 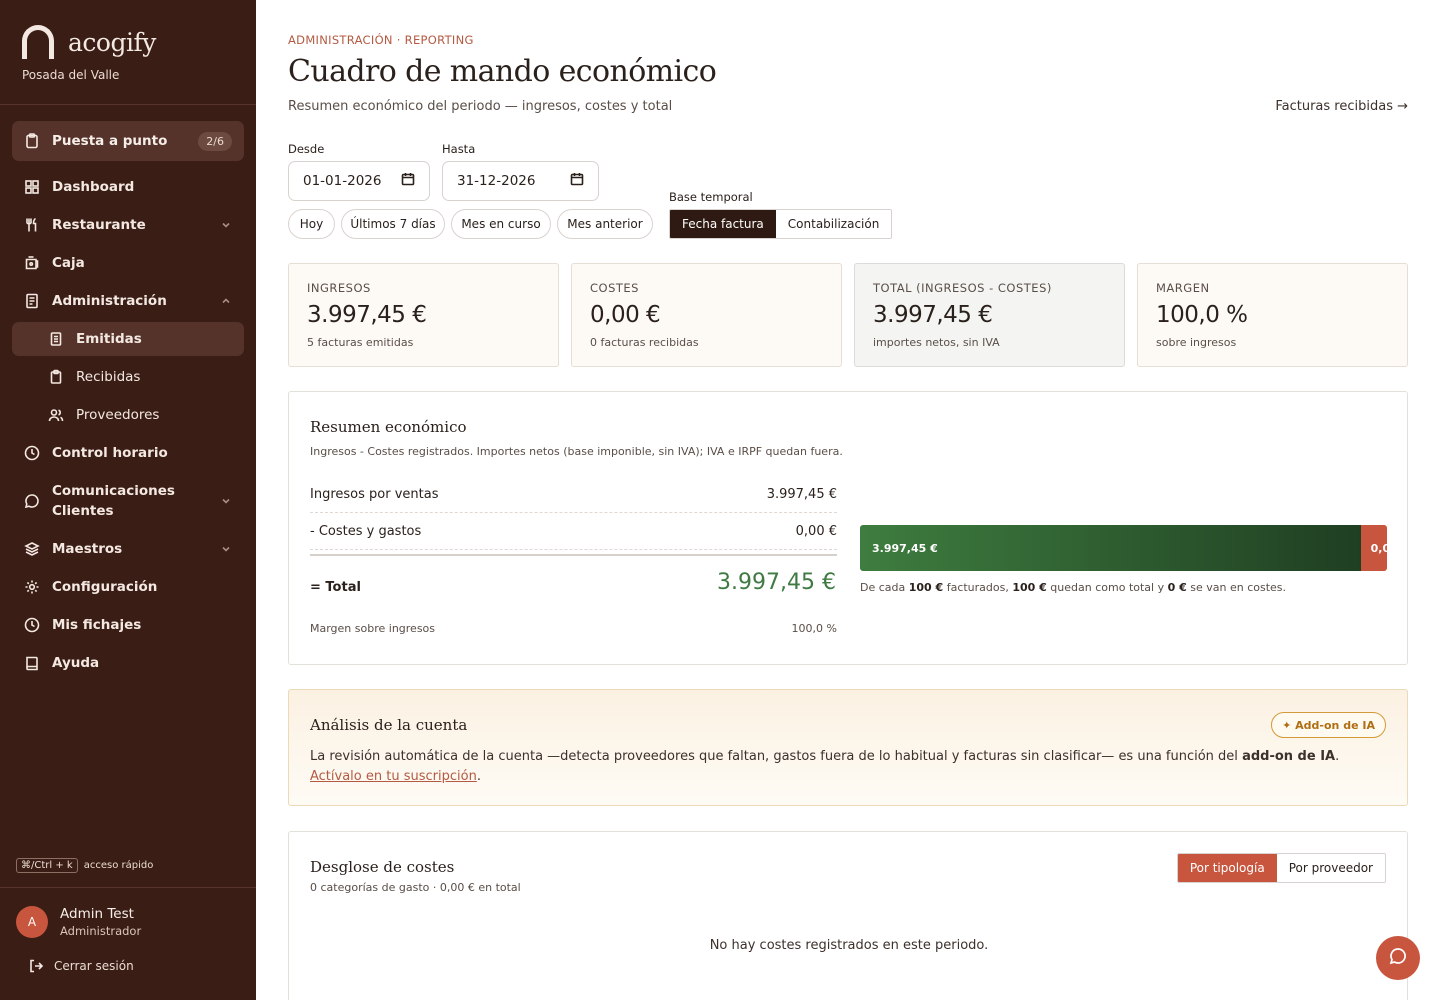 What do you see at coordinates (605, 224) in the screenshot?
I see `preset-last-month-button: Mes anterior` at bounding box center [605, 224].